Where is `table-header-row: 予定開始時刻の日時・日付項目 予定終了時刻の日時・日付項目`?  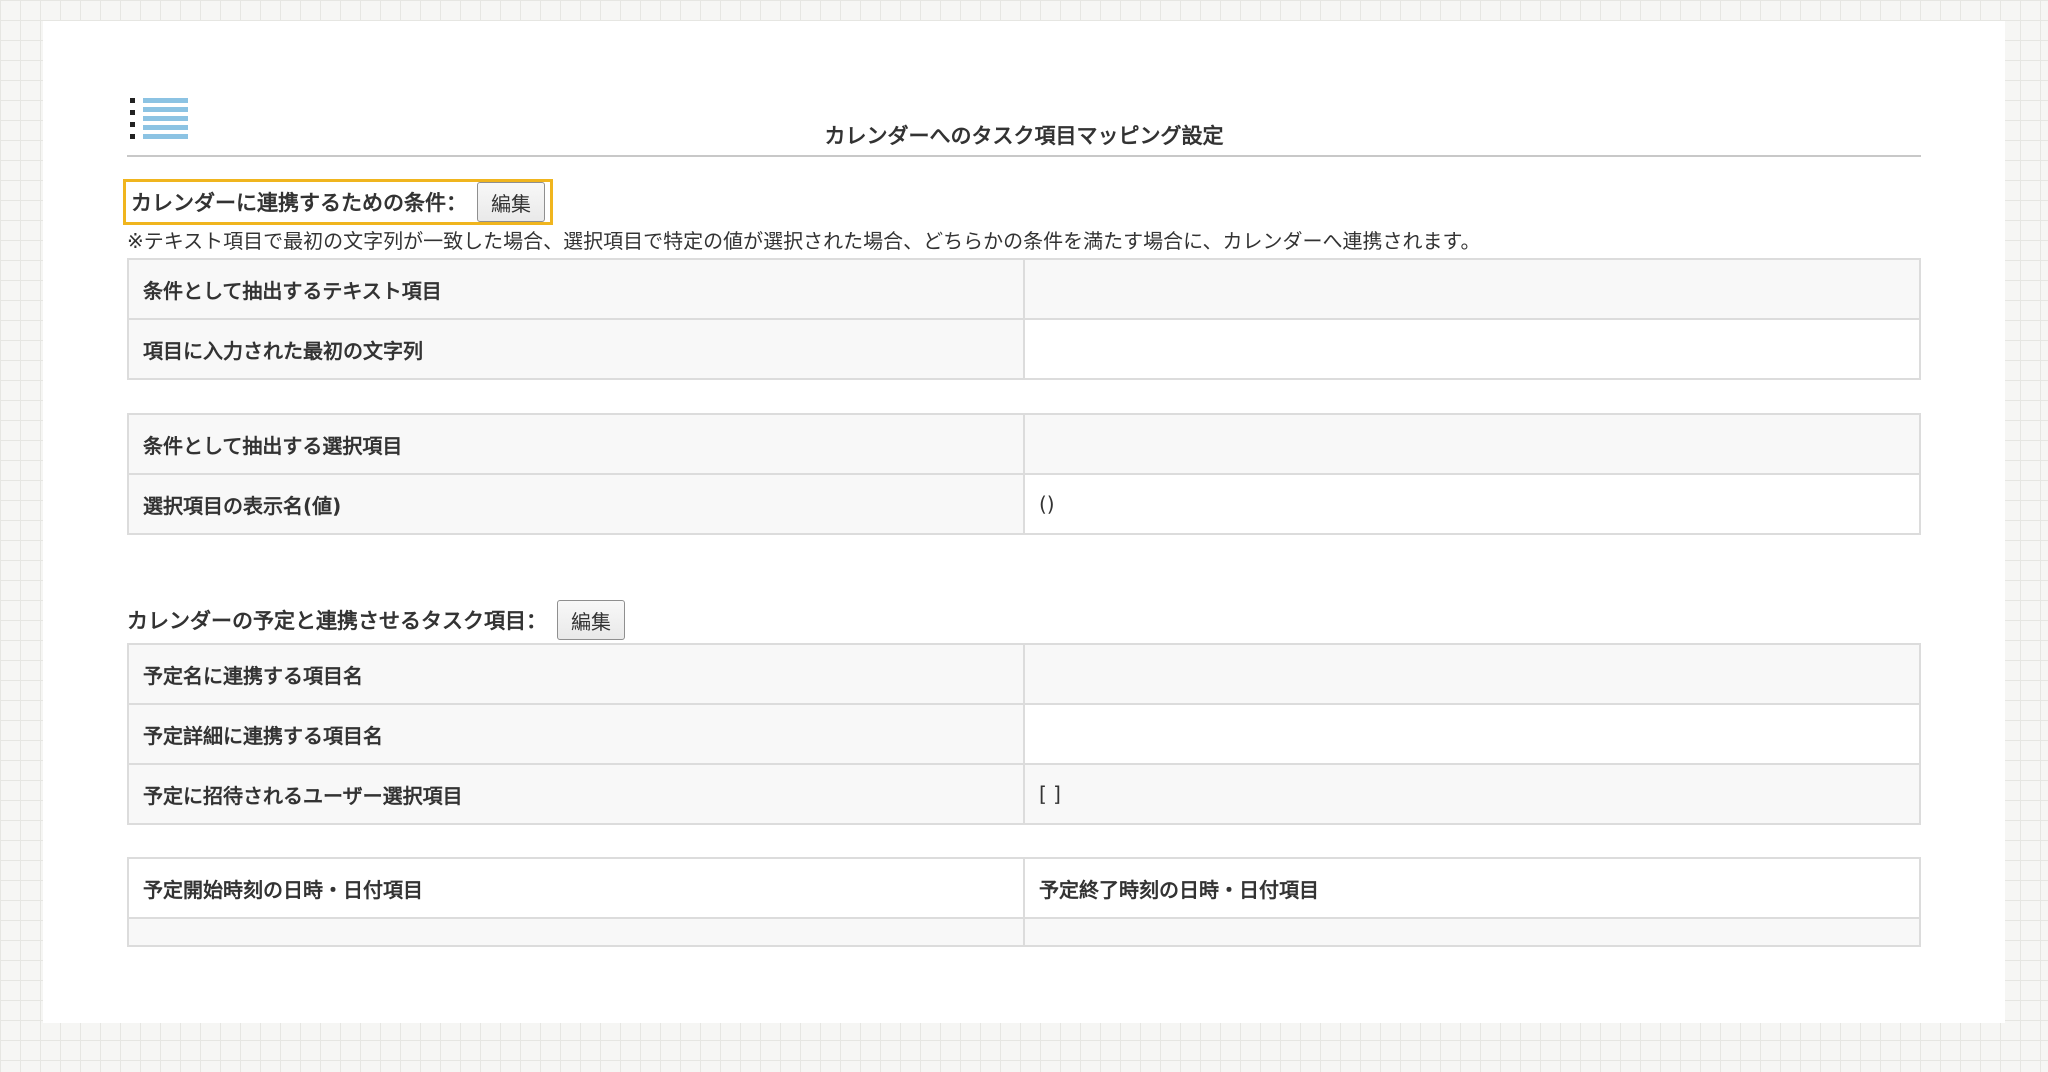 table-header-row: 予定開始時刻の日時・日付項目 予定終了時刻の日時・日付項目 is located at coordinates (1024, 888).